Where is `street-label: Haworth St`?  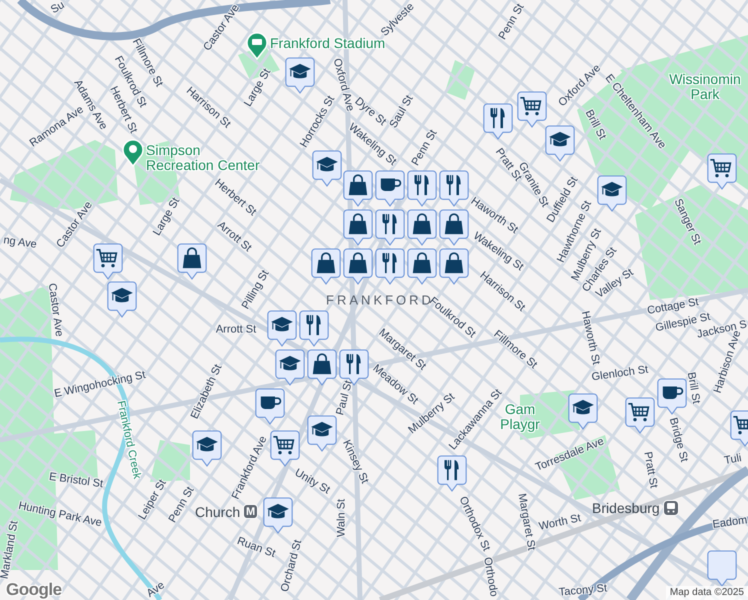
street-label: Haworth St is located at coordinates (590, 338).